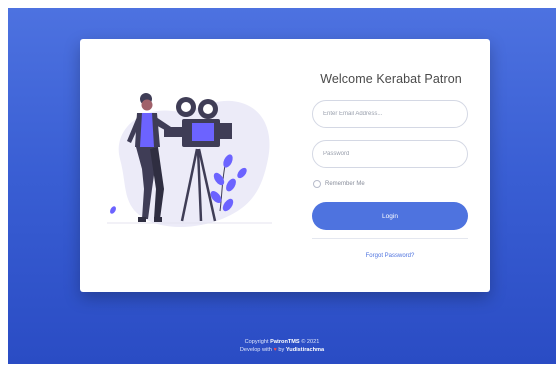  I want to click on developer-line: Develop with ♥ by Yudistirachma, so click(282, 350).